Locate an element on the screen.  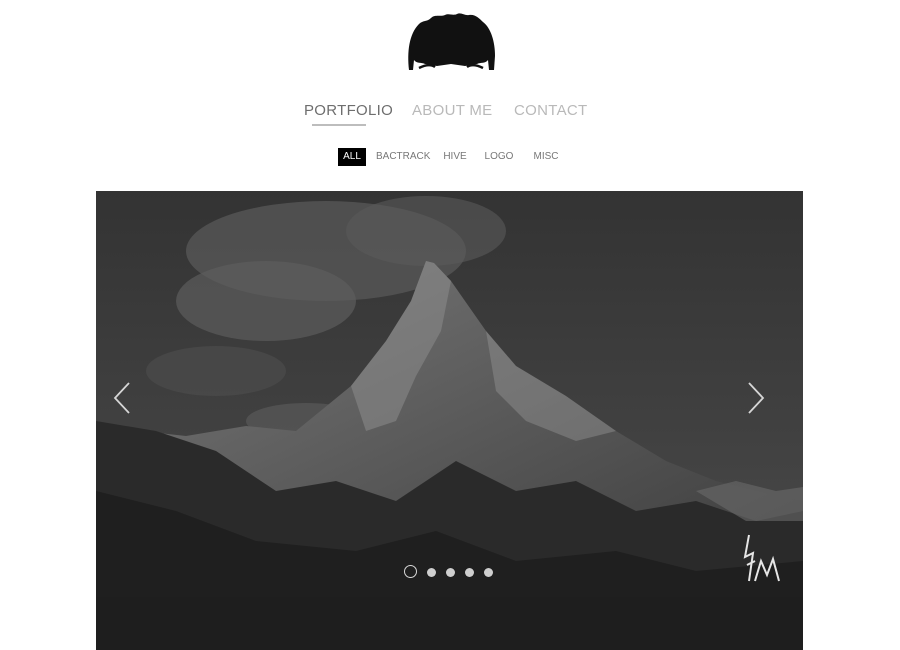
filter-bactrack: BACTRACK is located at coordinates (403, 157).